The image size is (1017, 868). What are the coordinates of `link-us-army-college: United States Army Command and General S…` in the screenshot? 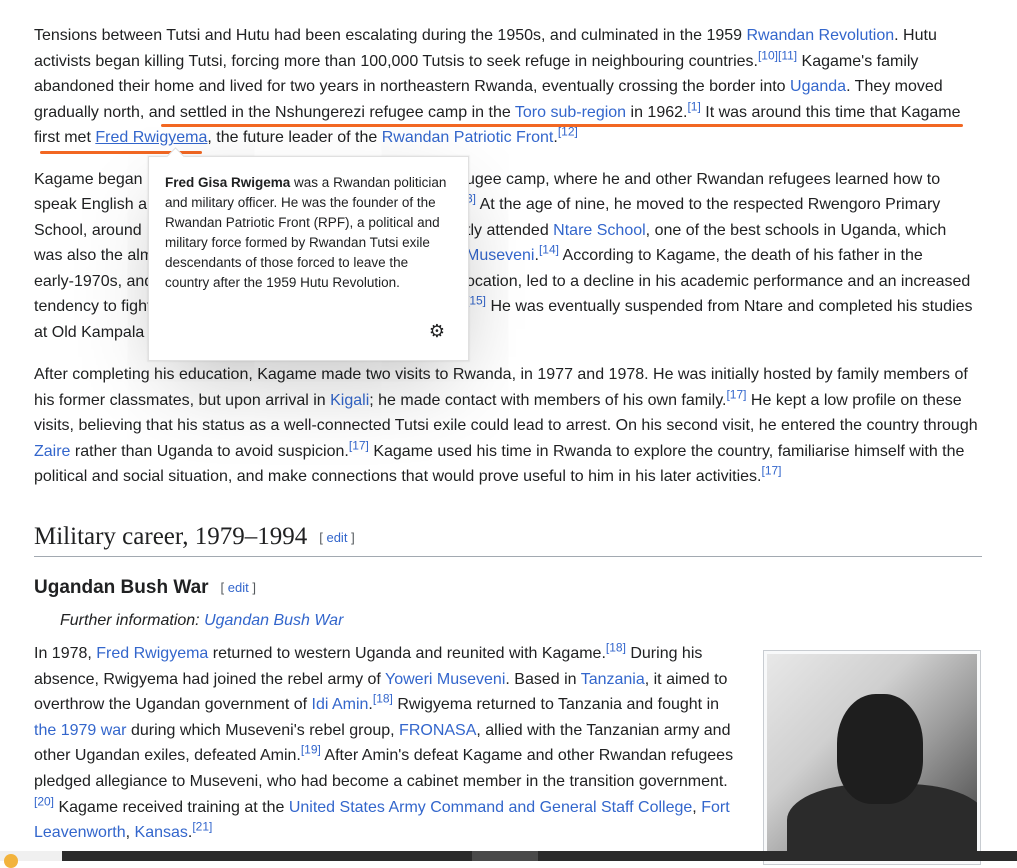 It's located at (490, 807).